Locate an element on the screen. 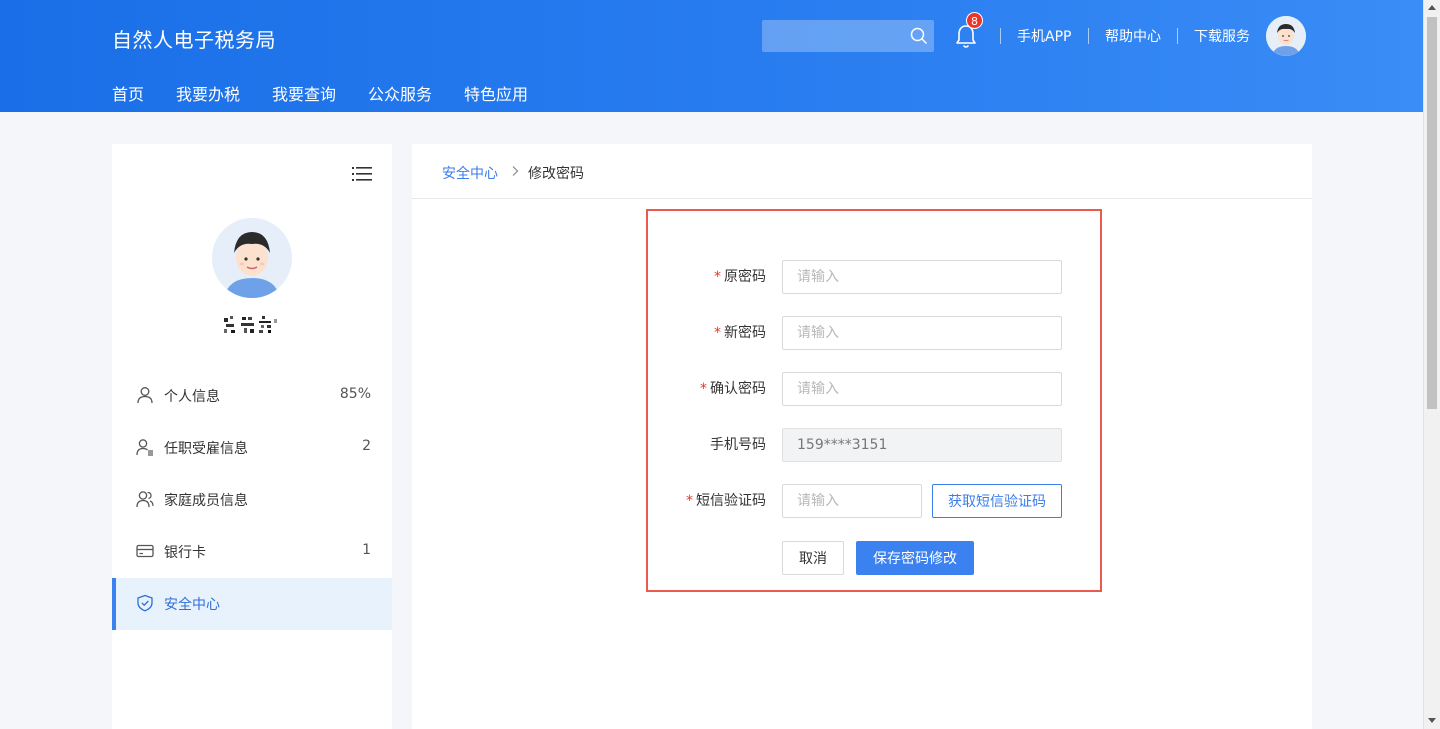 Image resolution: width=1440 pixels, height=729 pixels. sidebar-item-bank-card: 银行卡 1 is located at coordinates (252, 552).